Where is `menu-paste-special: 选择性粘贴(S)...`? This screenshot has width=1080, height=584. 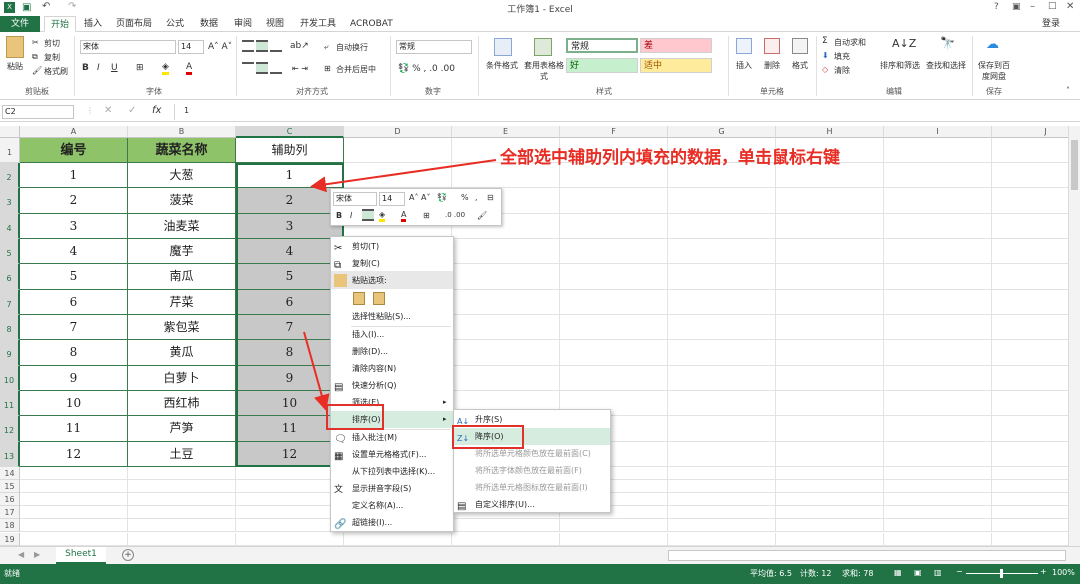
menu-paste-special: 选择性粘贴(S)... is located at coordinates (392, 316).